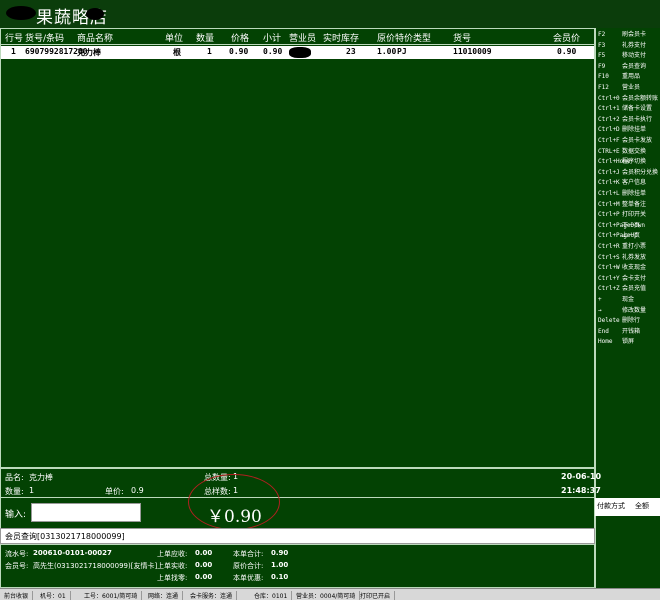  I want to click on shortcut-item: Ctrl+M 整单备注, so click(622, 205).